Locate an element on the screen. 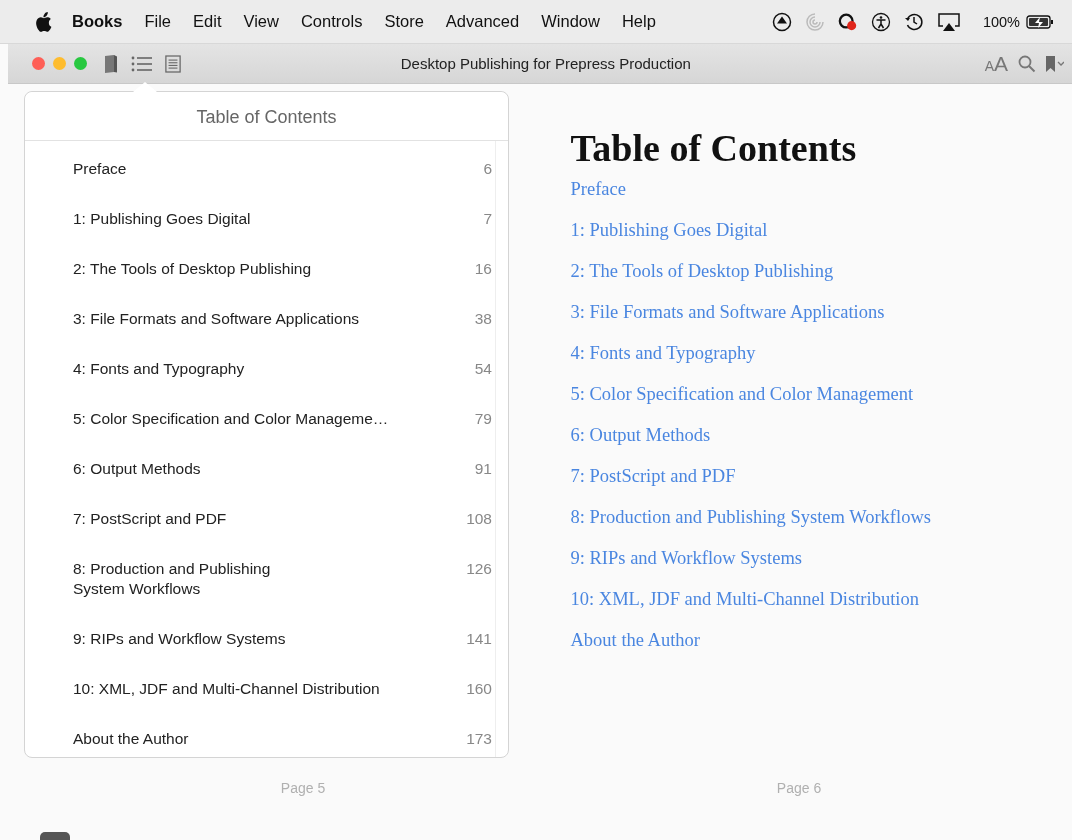 This screenshot has width=1072, height=840. chapter-link: 4: Fonts and Typography is located at coordinates (663, 363).